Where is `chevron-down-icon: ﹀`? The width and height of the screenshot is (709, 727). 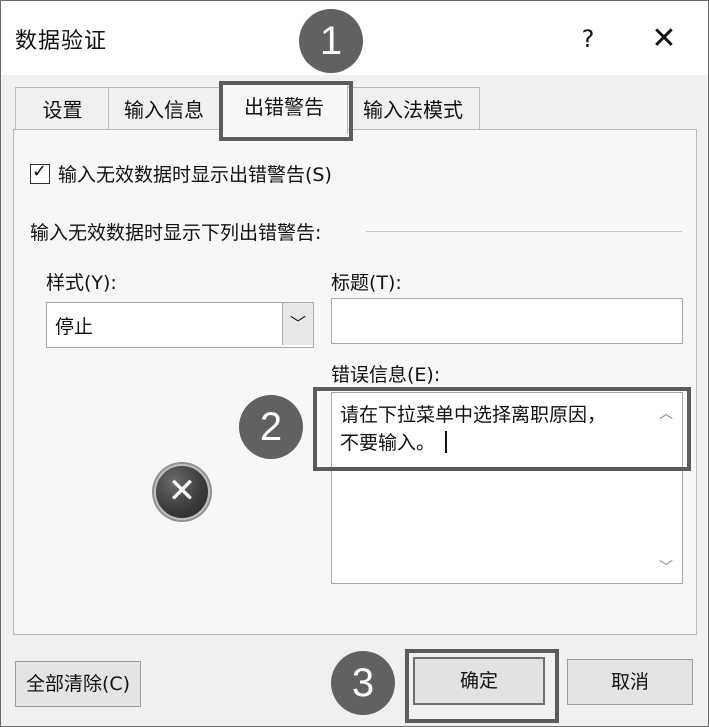 chevron-down-icon: ﹀ is located at coordinates (297, 324).